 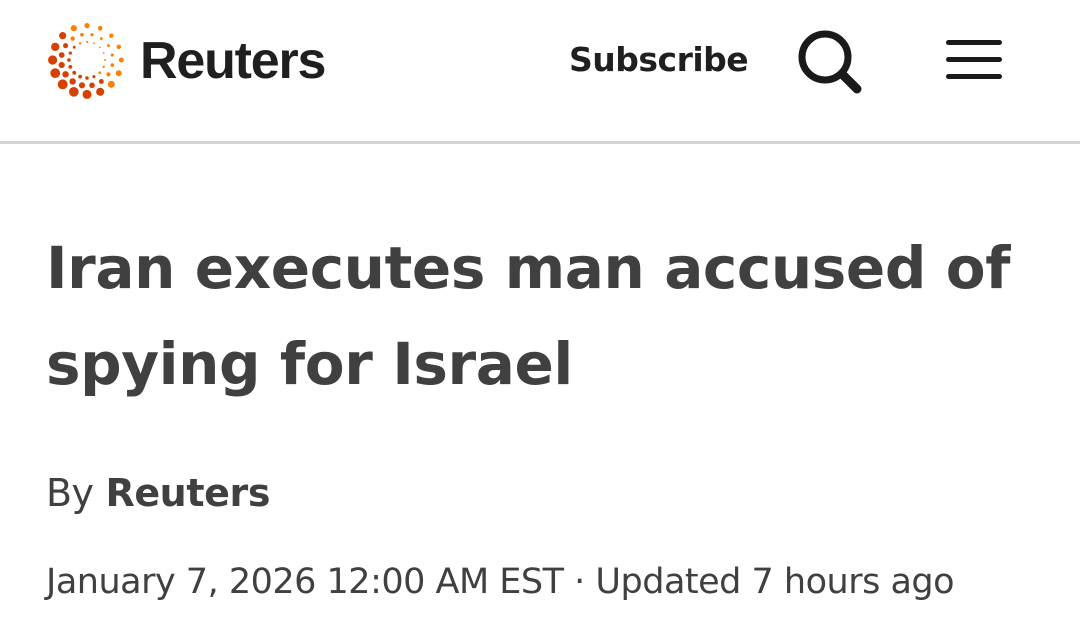 What do you see at coordinates (659, 60) in the screenshot?
I see `subscribe-button: Subscribe` at bounding box center [659, 60].